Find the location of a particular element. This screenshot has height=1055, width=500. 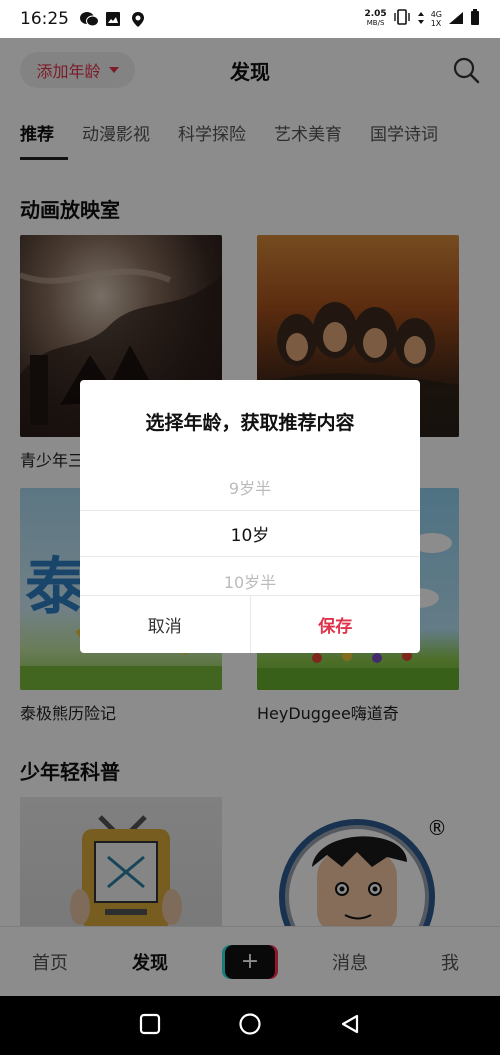

home-circle-icon is located at coordinates (250, 1026).